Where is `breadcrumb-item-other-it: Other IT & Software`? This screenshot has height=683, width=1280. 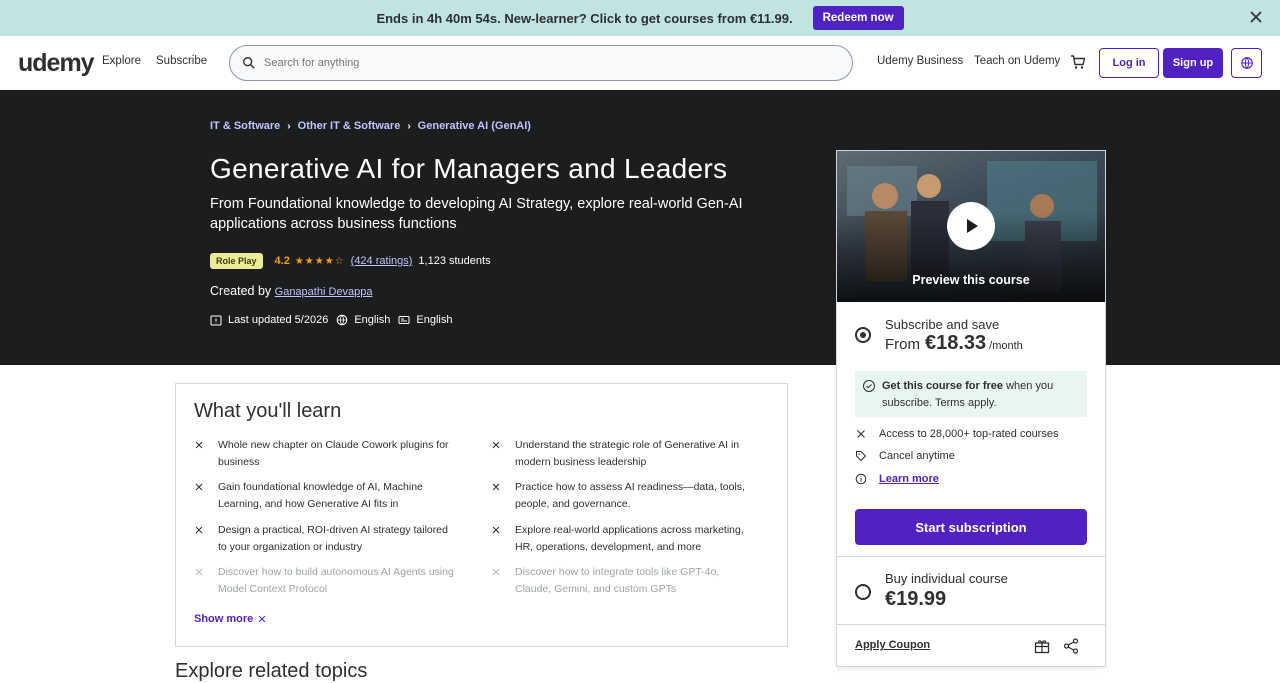 breadcrumb-item-other-it: Other IT & Software is located at coordinates (349, 126).